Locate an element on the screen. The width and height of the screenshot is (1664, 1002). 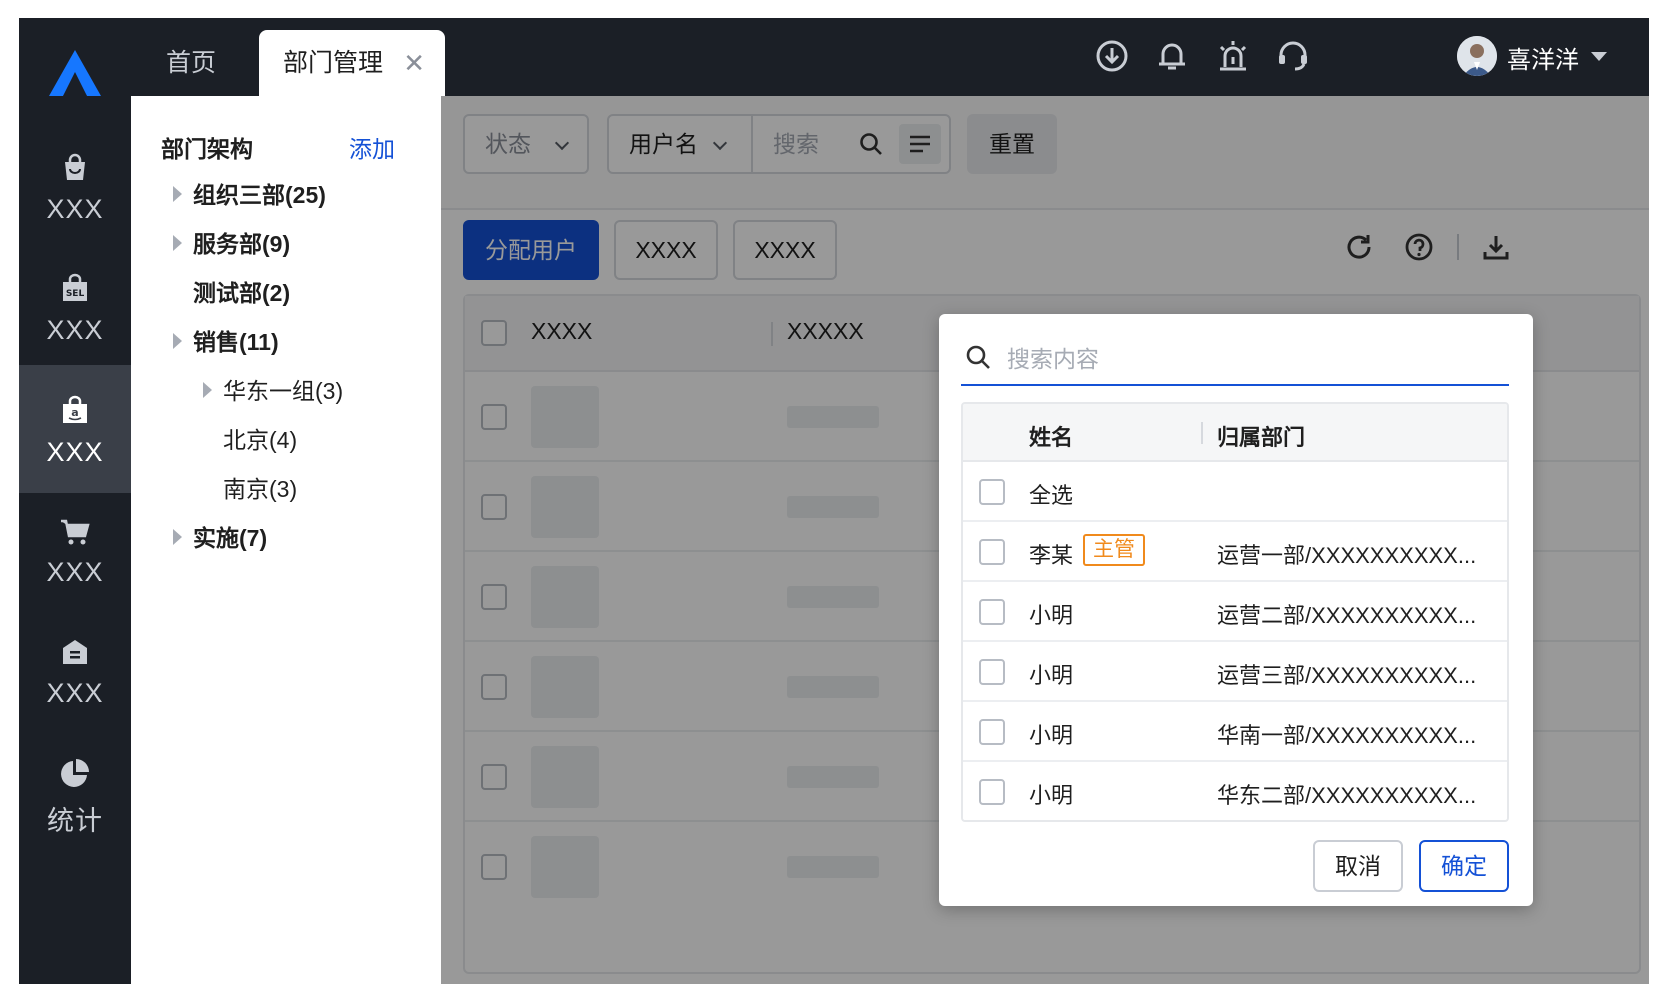
select-all-label: 全选 is located at coordinates (1051, 495).